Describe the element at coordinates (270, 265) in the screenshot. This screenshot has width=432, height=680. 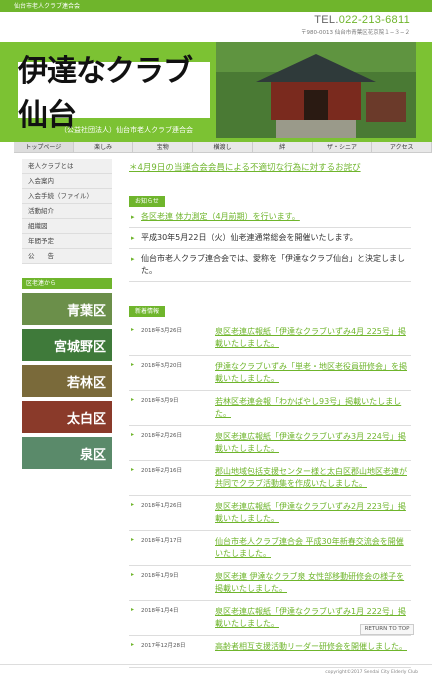
I see `notice-item: 仙台市老人クラブ連合会では、愛称を「伊達なクラブ仙台」と決定しました。` at that location.